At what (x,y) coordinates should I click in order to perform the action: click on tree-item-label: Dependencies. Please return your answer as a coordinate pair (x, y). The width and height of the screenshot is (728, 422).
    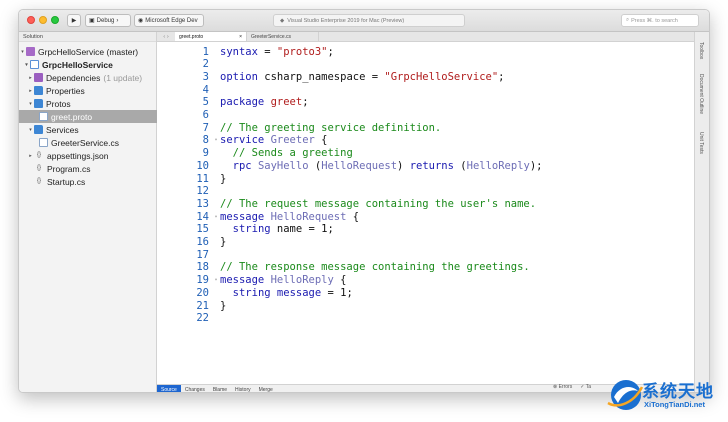
    Looking at the image, I should click on (73, 77).